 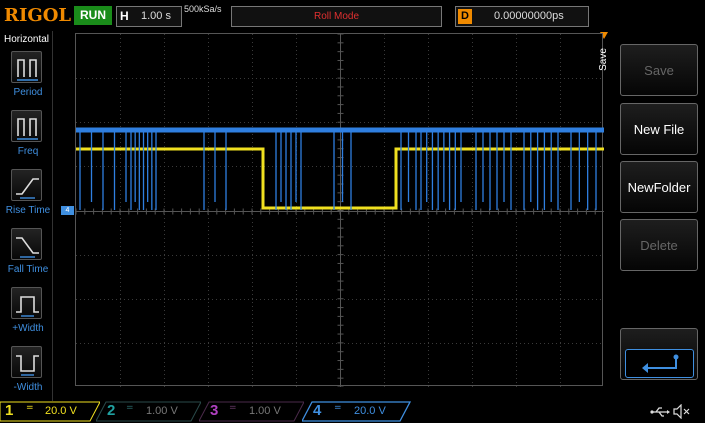 What do you see at coordinates (265, 411) in the screenshot?
I see `channel-3-scale: 1.00 V` at bounding box center [265, 411].